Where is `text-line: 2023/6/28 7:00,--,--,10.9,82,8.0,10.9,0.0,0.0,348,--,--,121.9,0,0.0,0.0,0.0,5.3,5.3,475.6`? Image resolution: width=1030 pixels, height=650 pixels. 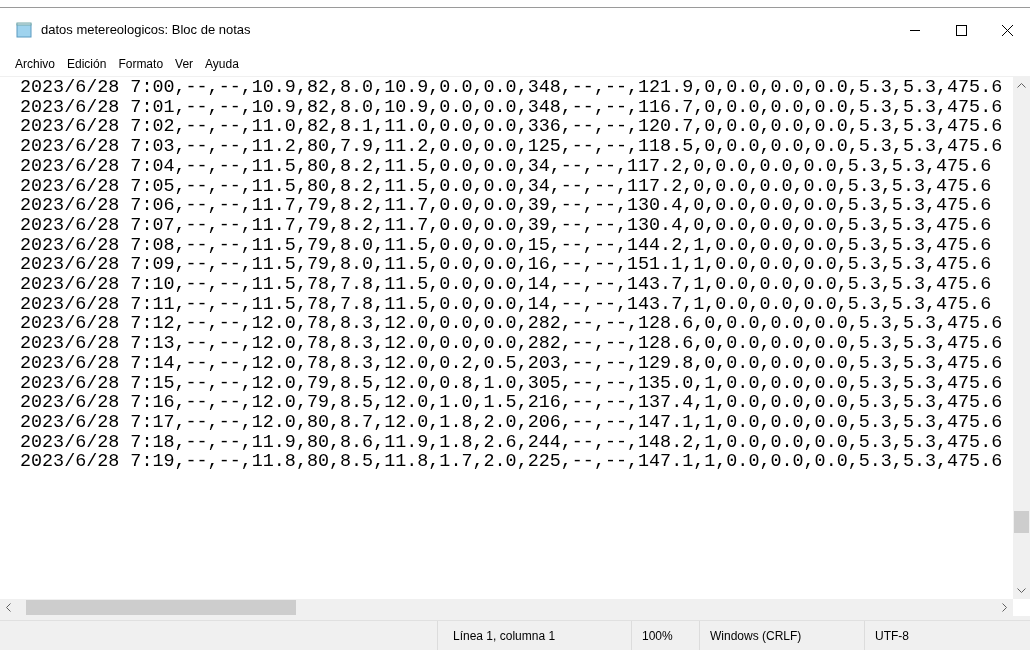
text-line: 2023/6/28 7:00,--,--,10.9,82,8.0,10.9,0.0,0.0,348,--,--,121.9,0,0.0,0.0,0.0,5.3,5.3,475.6 is located at coordinates (511, 88).